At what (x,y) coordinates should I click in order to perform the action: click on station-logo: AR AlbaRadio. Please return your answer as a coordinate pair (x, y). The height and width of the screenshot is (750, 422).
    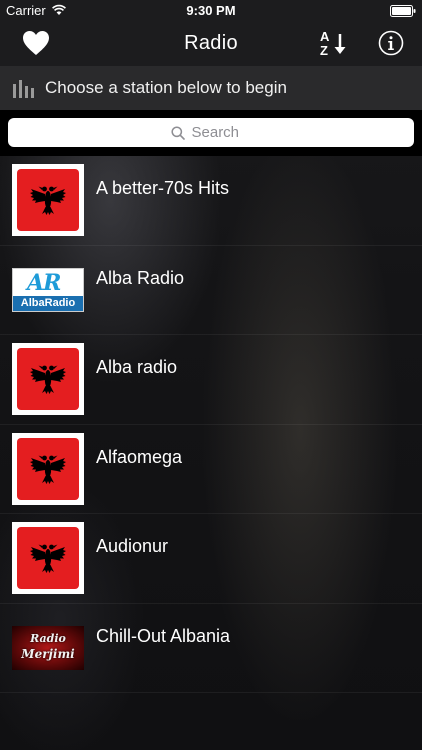
    Looking at the image, I should click on (48, 290).